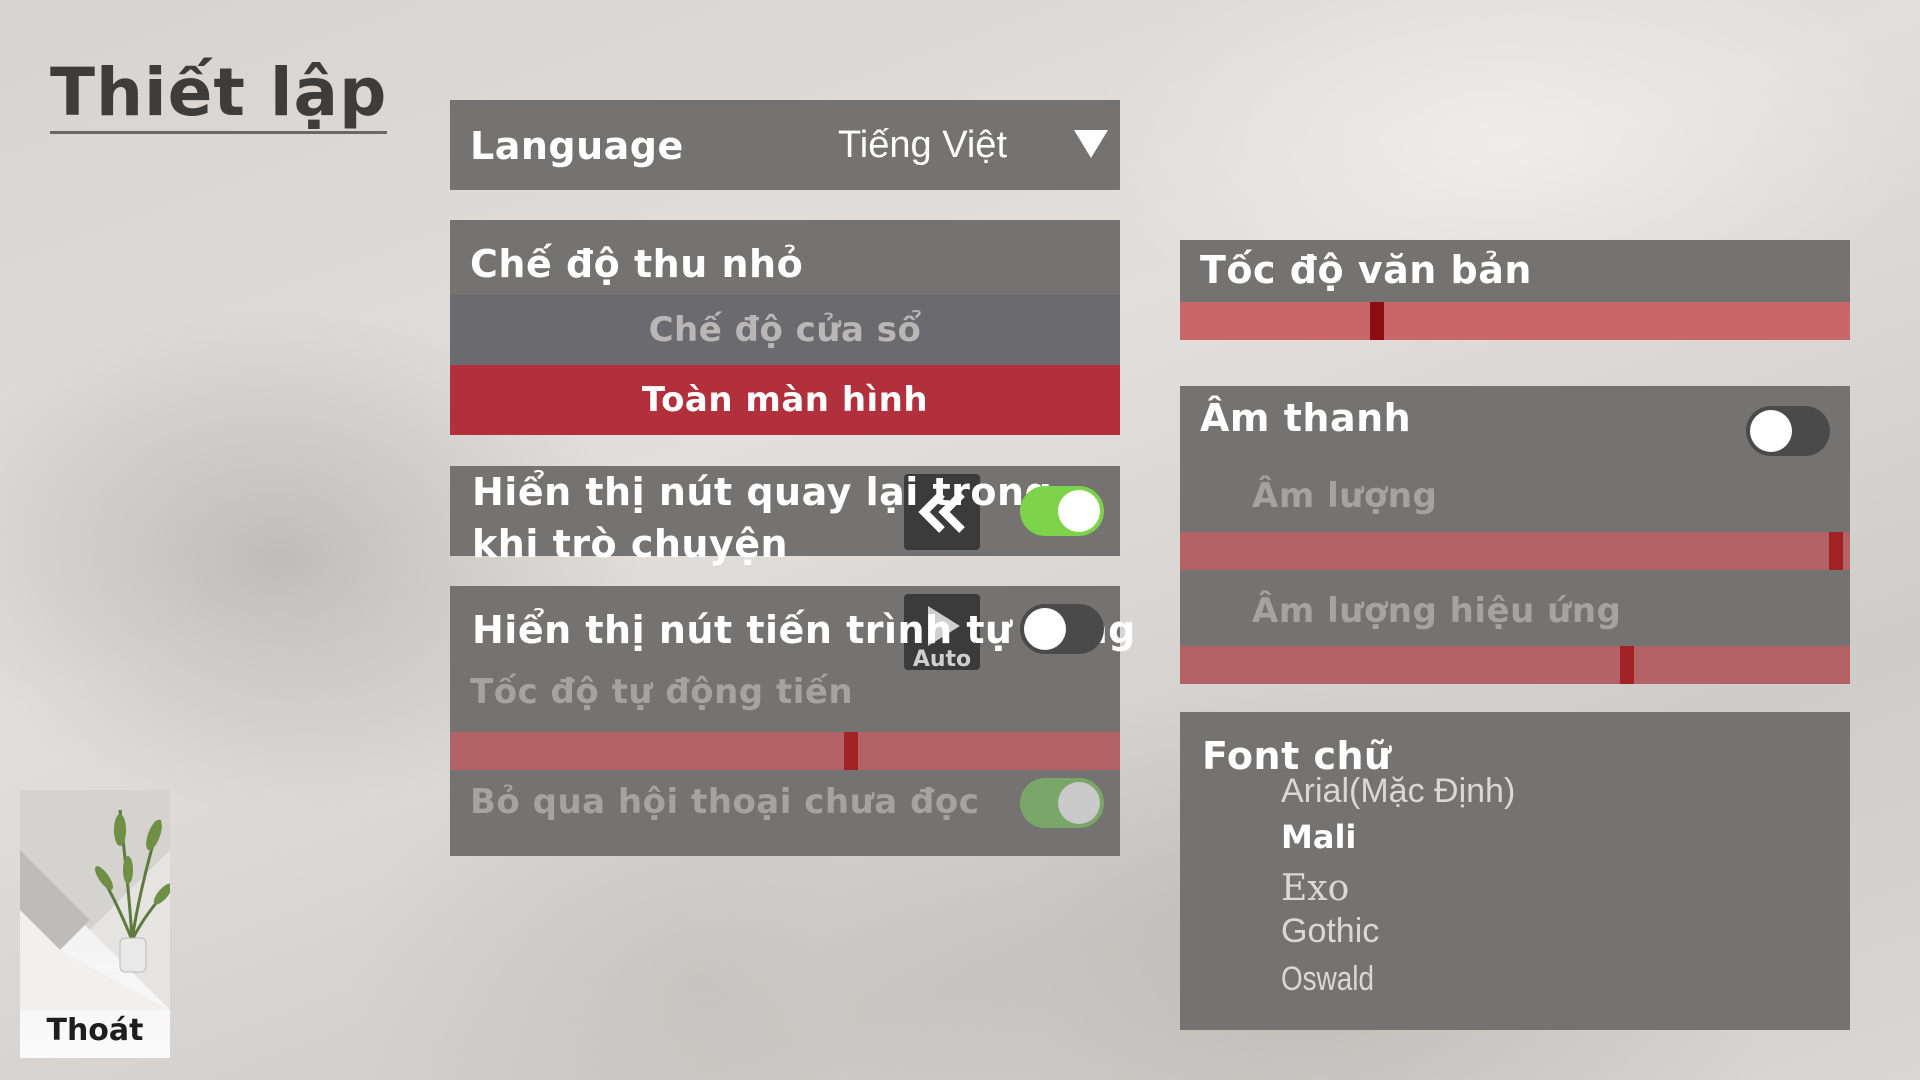 This screenshot has height=1080, width=1920. What do you see at coordinates (785, 751) in the screenshot?
I see `auto-speed-slider` at bounding box center [785, 751].